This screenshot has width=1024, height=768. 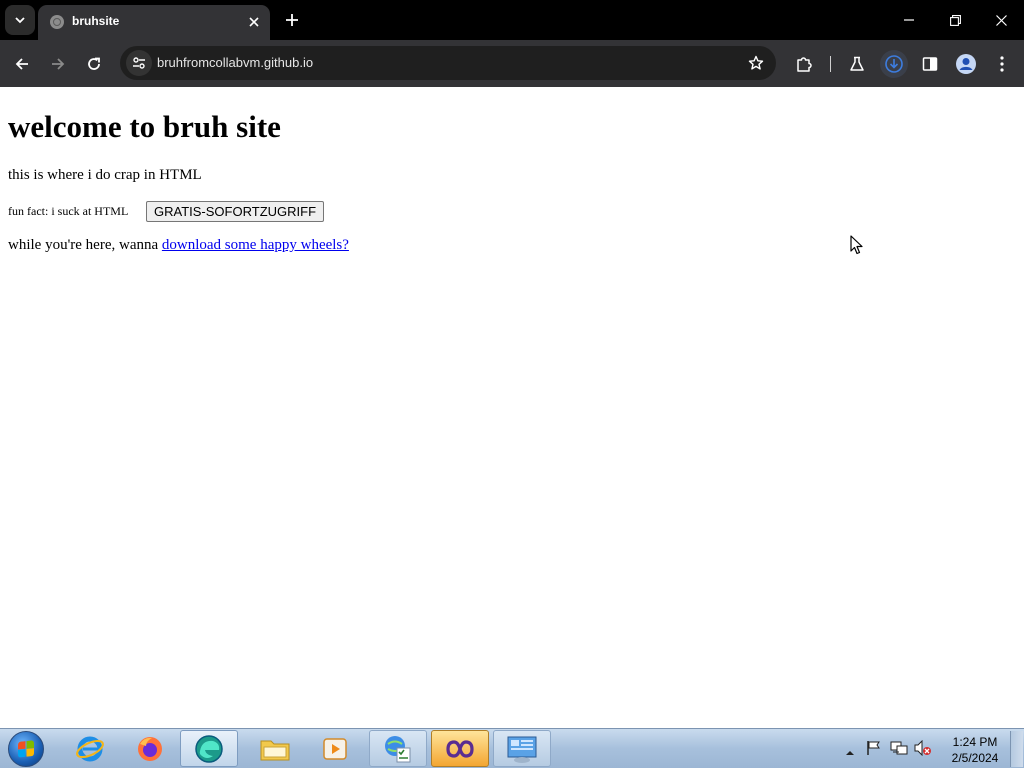 I want to click on browser-toolbar: bruhfromcollabvm.github.io, so click(x=512, y=63).